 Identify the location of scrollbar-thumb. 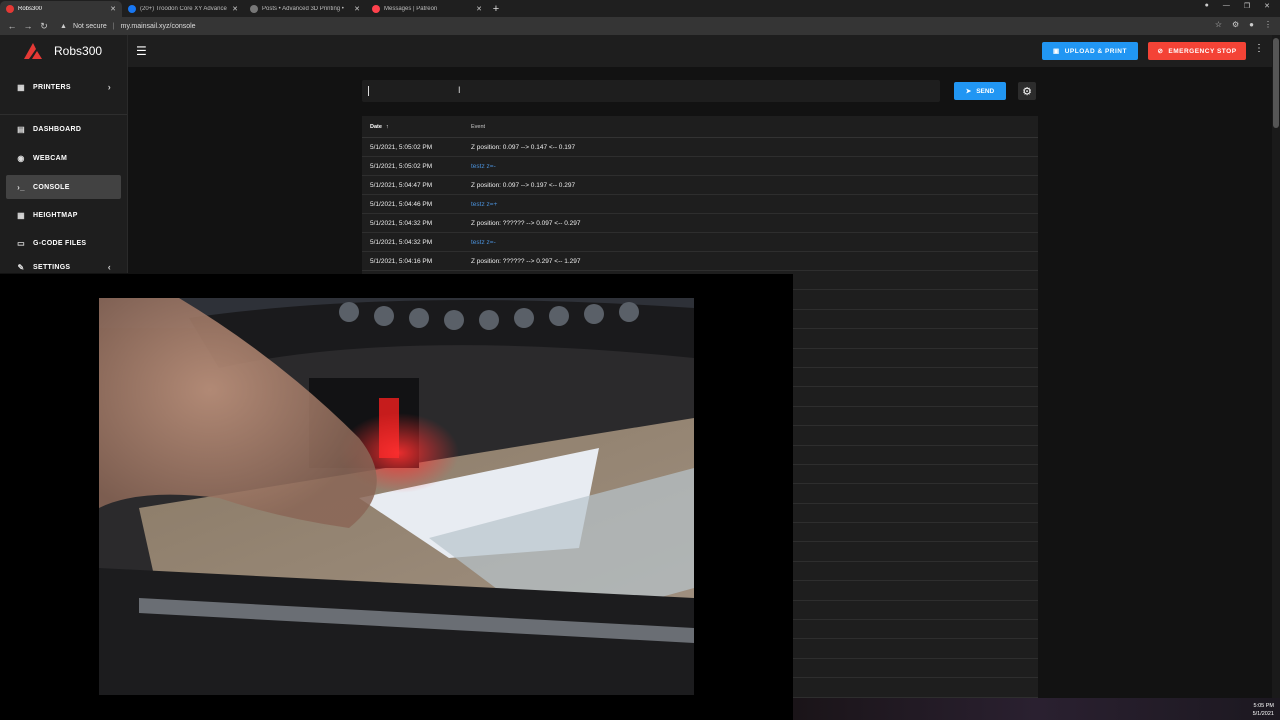
(1276, 83).